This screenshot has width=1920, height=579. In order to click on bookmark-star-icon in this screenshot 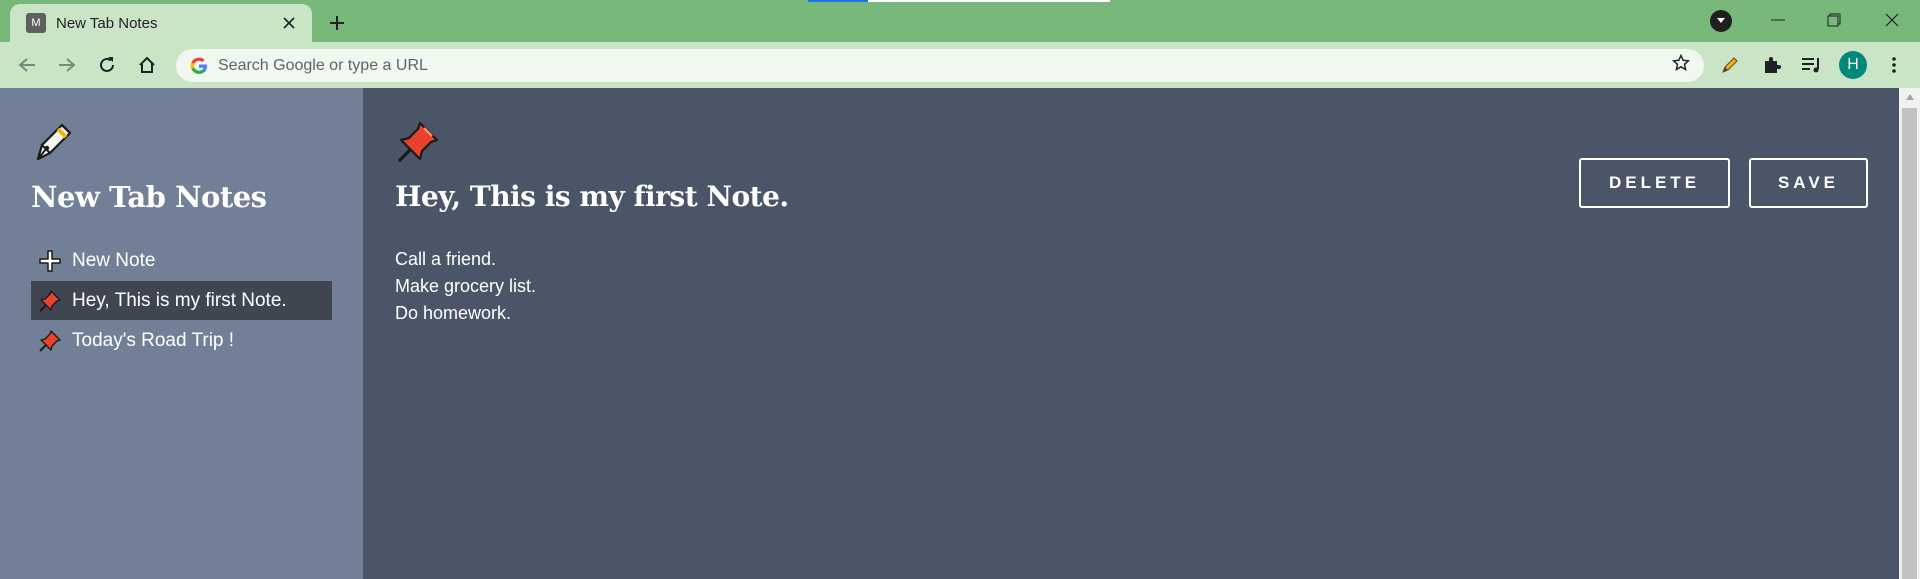, I will do `click(1681, 65)`.